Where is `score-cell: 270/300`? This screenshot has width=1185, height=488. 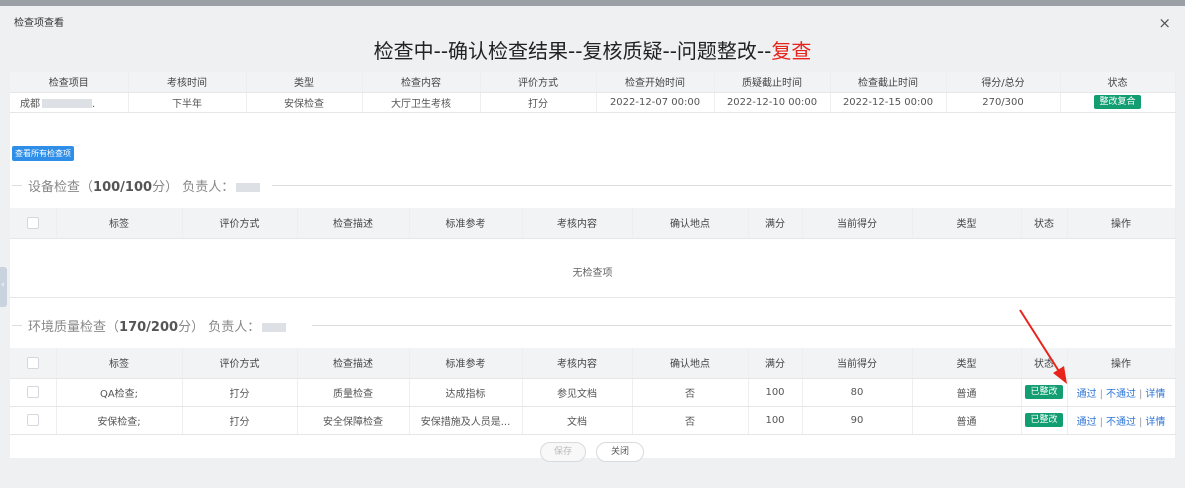
score-cell: 270/300 is located at coordinates (1003, 102).